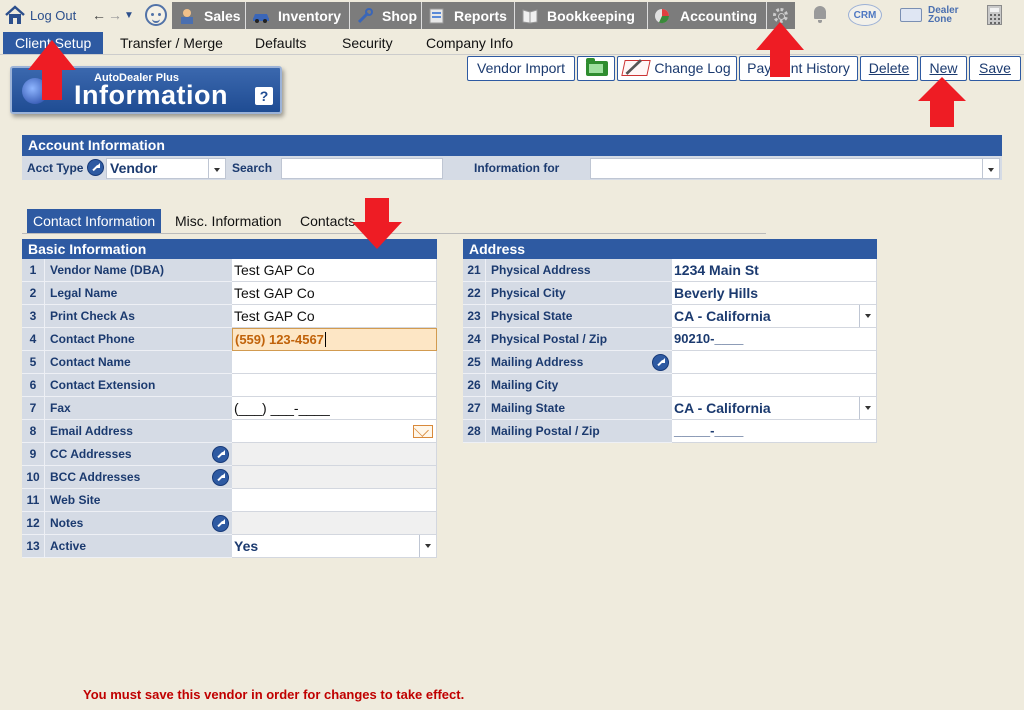 Image resolution: width=1024 pixels, height=710 pixels. Describe the element at coordinates (820, 15) in the screenshot. I see `bell-icon` at that location.